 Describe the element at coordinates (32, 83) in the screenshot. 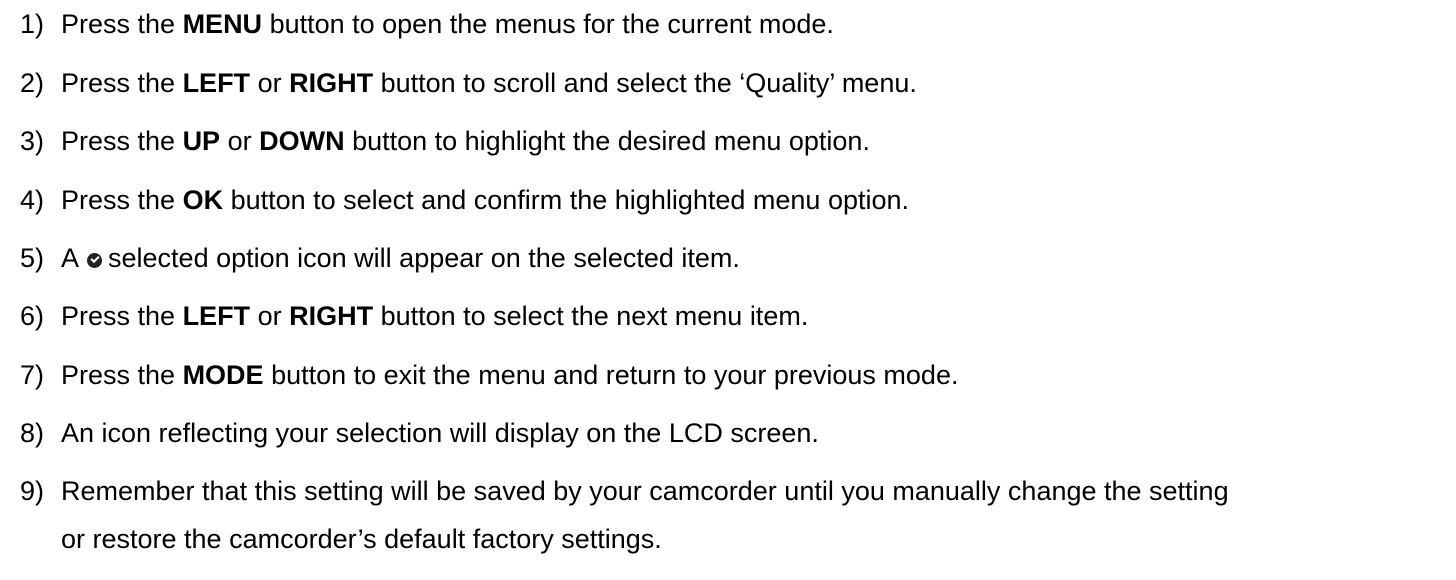

I see `step-number: 2)` at that location.